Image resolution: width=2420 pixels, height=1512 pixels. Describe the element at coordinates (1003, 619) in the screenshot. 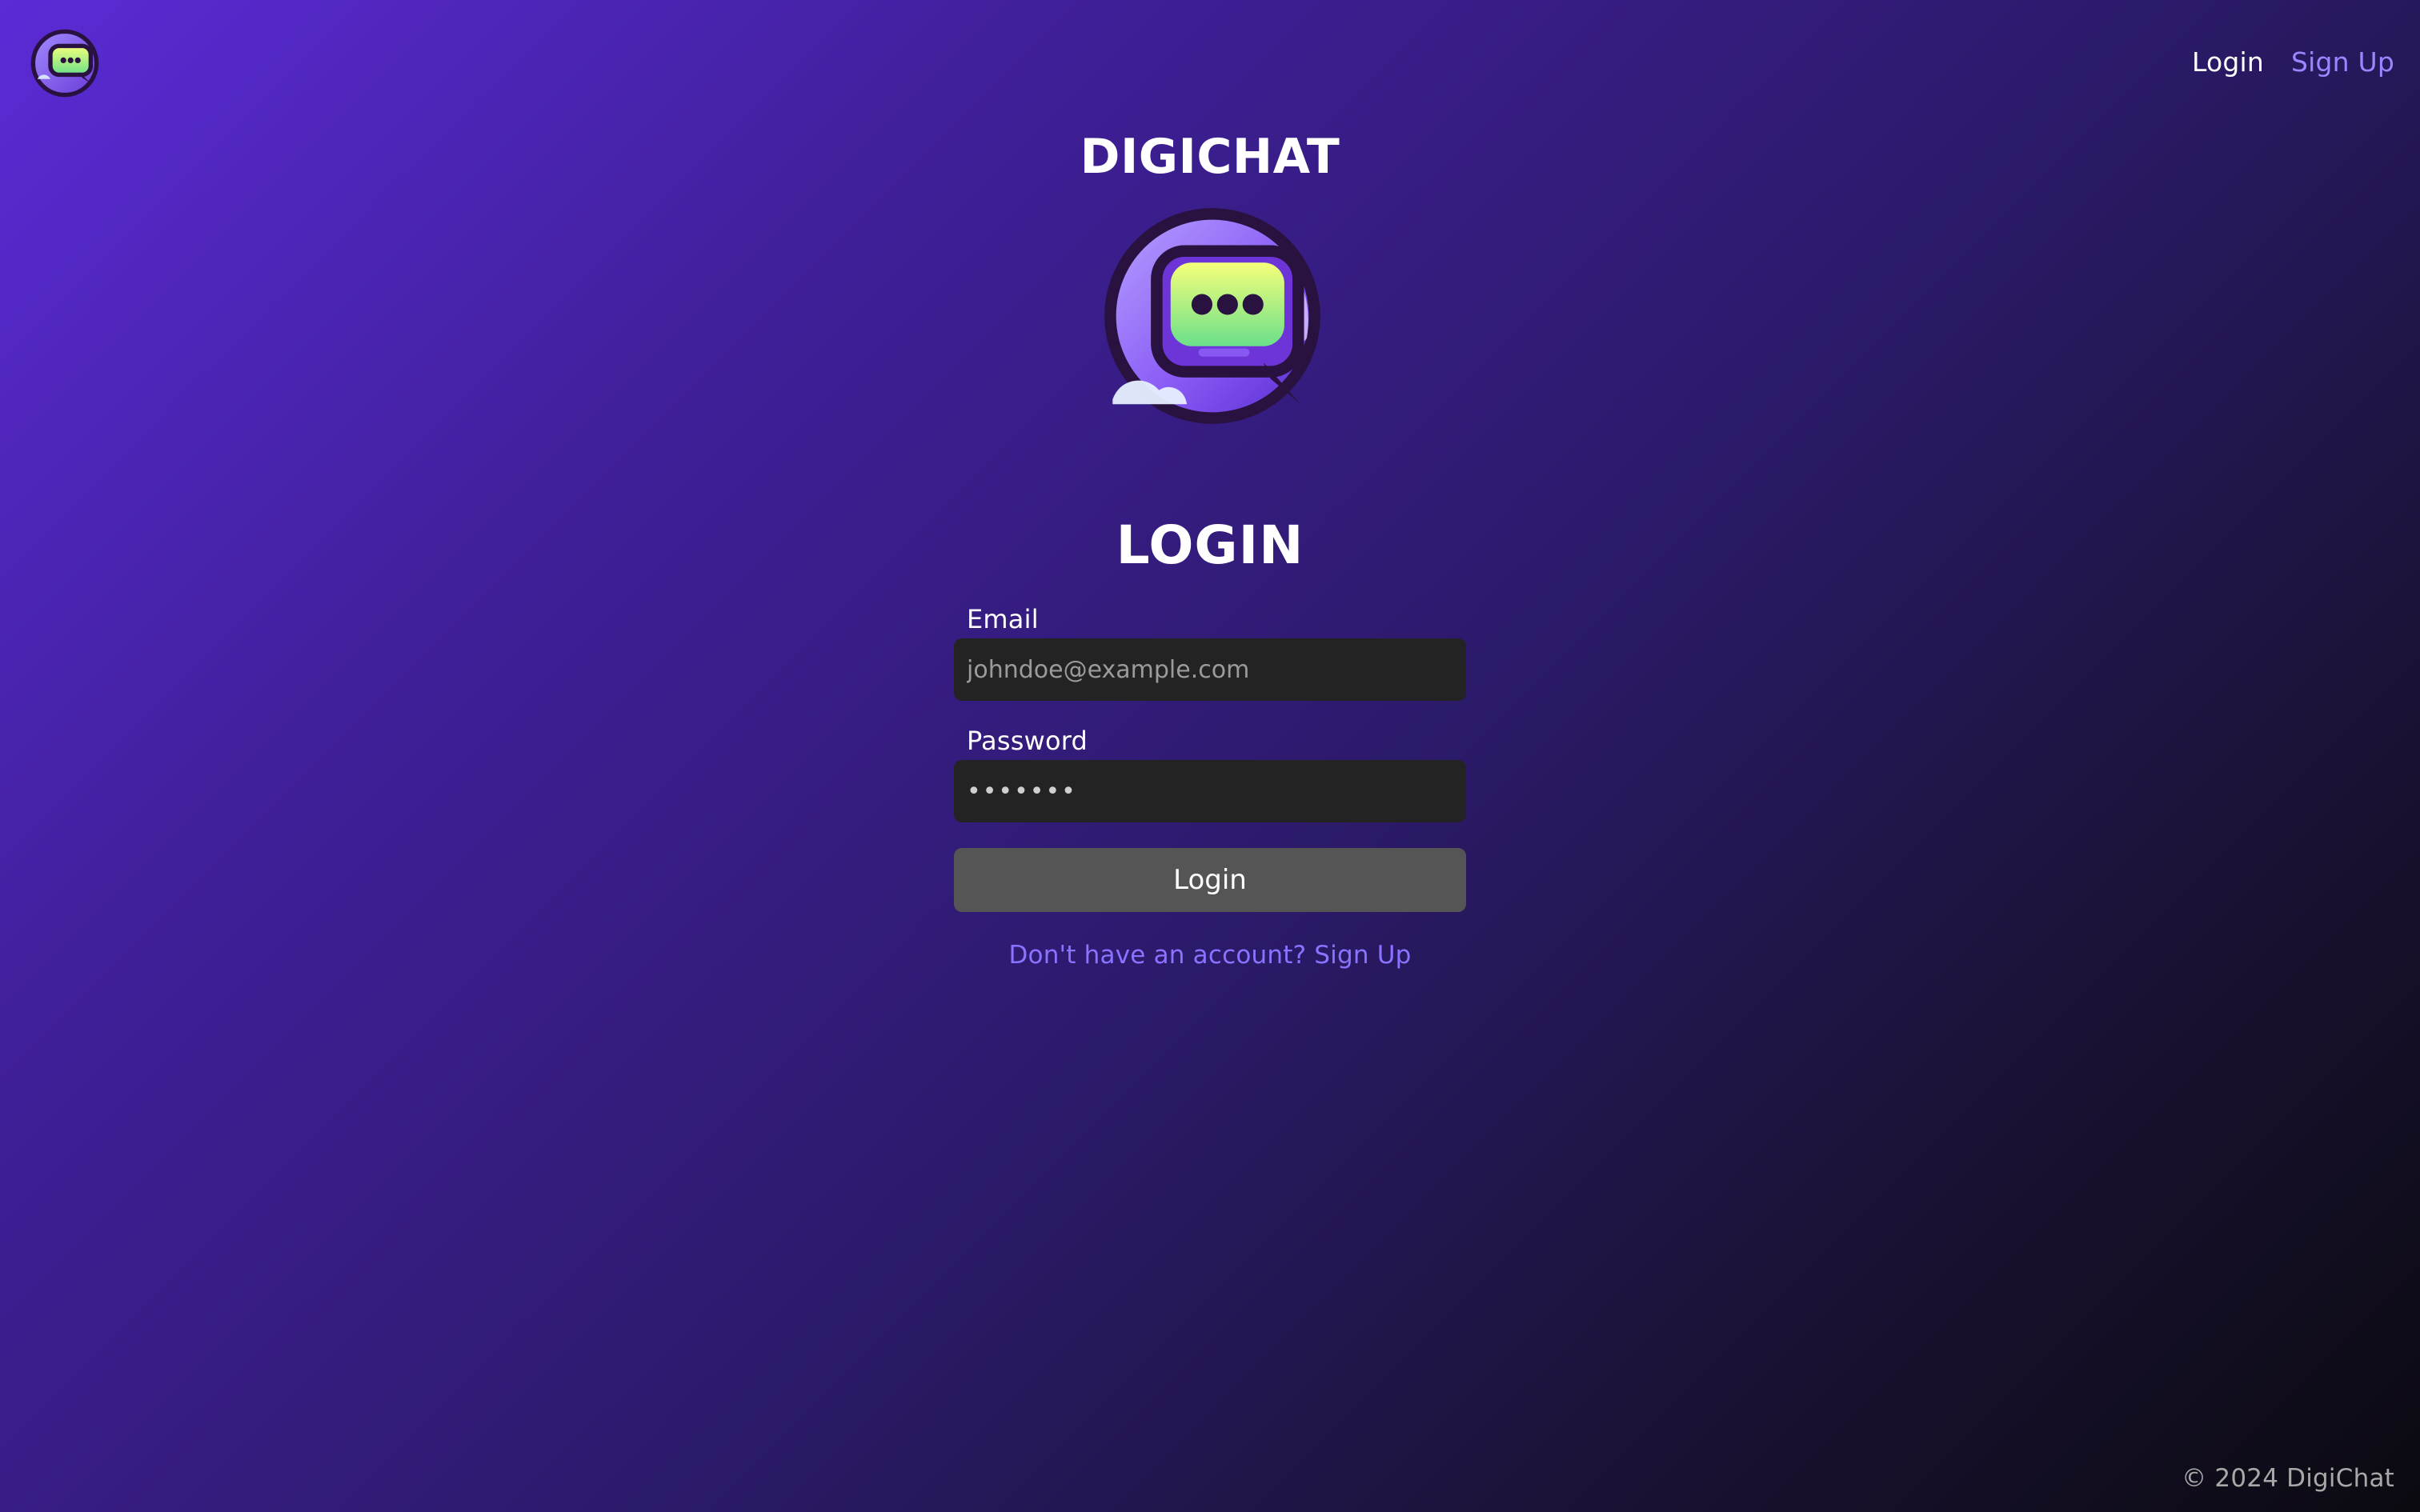

I see `email-label: Email` at that location.